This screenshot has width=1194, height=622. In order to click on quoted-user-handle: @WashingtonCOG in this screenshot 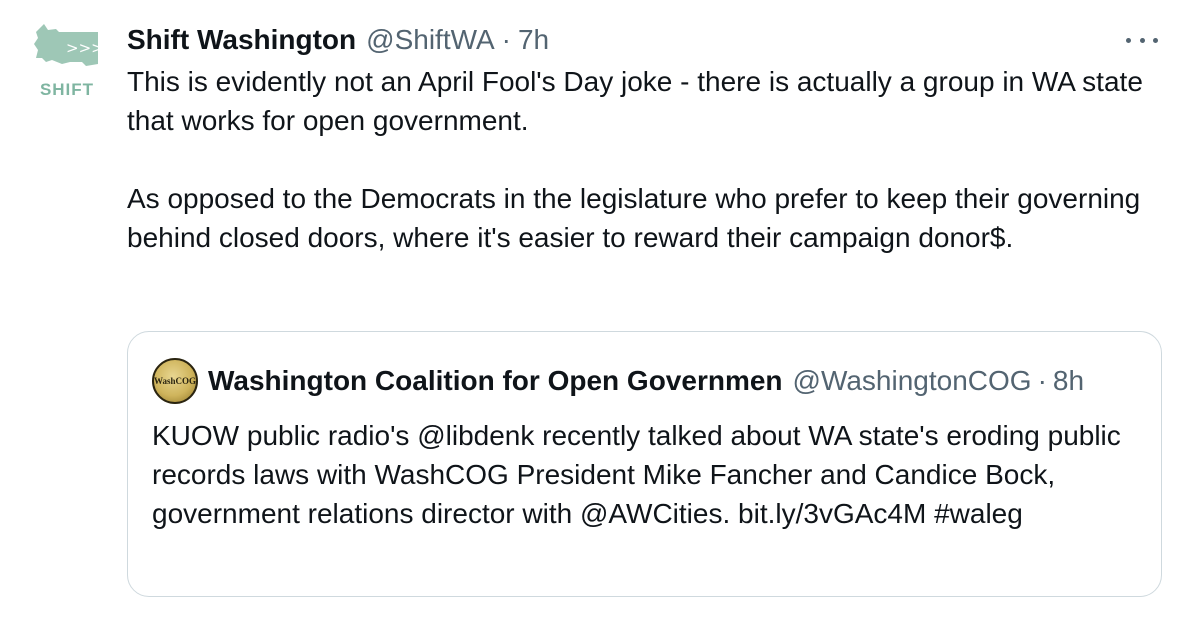, I will do `click(912, 381)`.